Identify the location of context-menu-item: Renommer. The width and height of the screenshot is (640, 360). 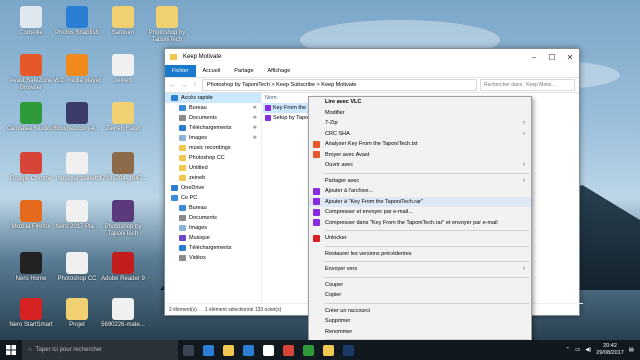
(420, 332).